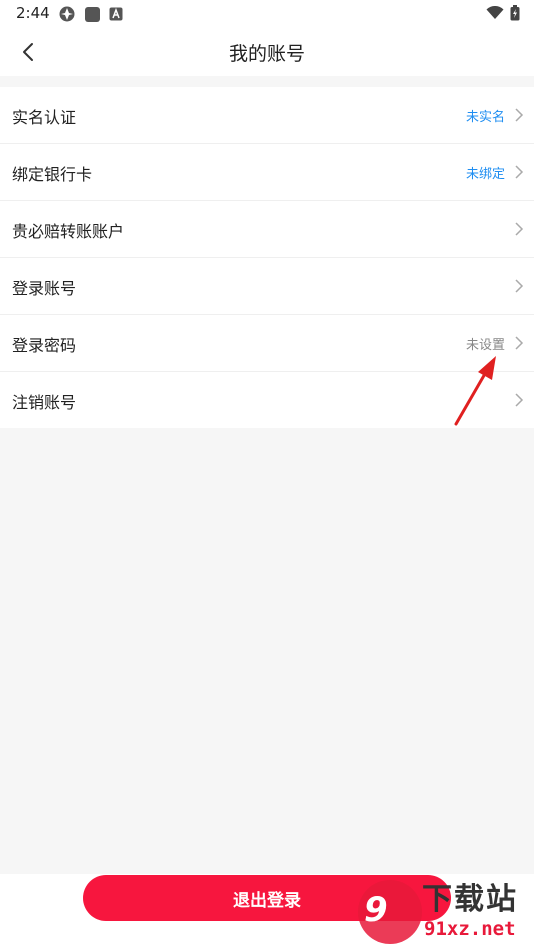  I want to click on square-notification-icon, so click(92, 14).